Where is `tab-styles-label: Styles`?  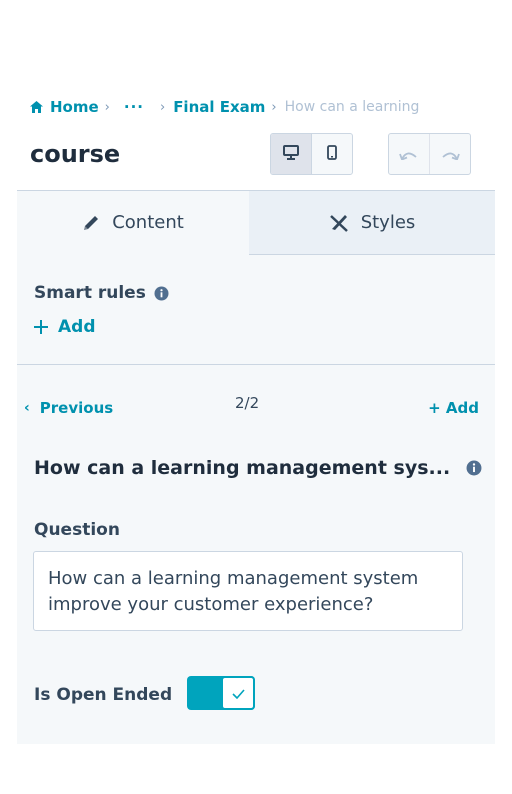 tab-styles-label: Styles is located at coordinates (388, 222).